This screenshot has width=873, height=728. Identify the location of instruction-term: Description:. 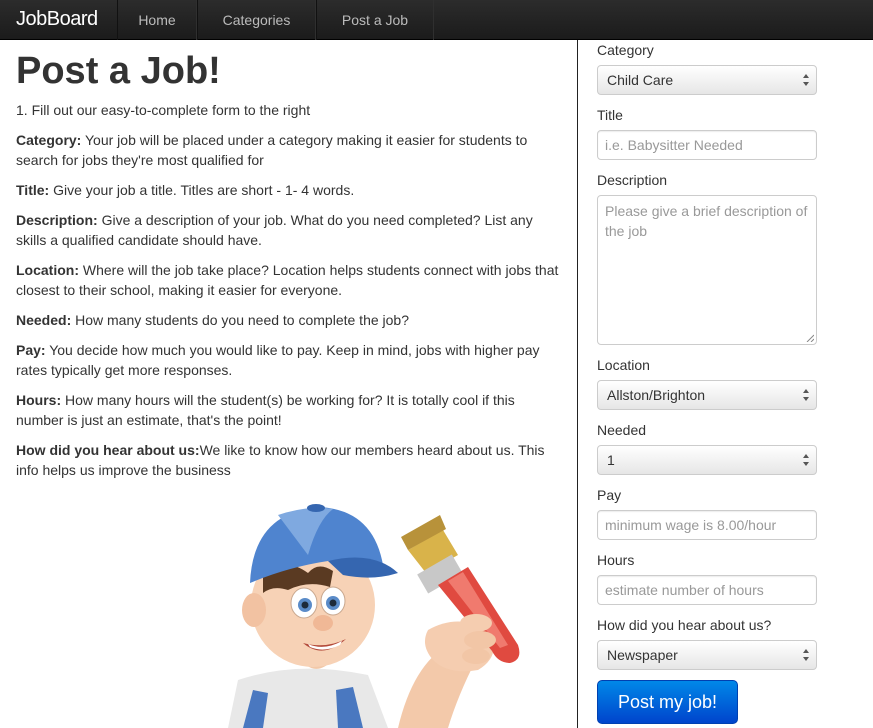
(57, 220).